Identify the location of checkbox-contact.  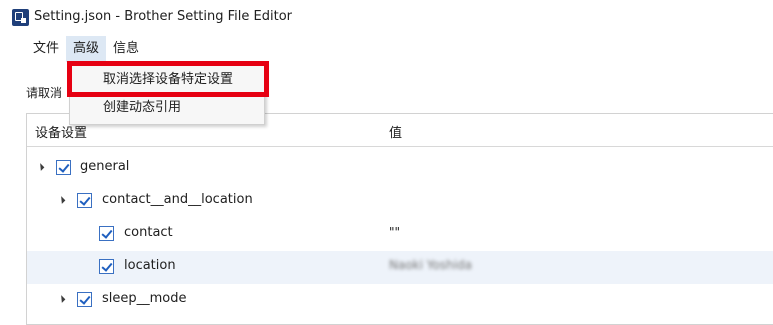
(106, 233).